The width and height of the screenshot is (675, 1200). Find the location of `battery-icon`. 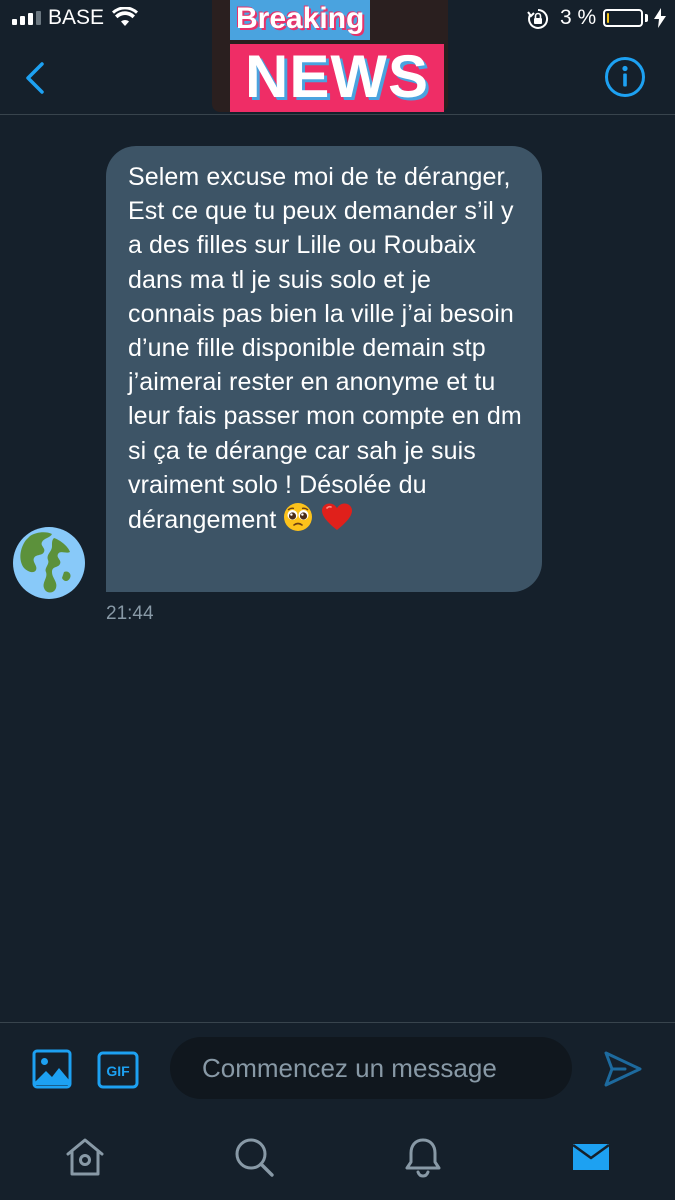

battery-icon is located at coordinates (623, 18).